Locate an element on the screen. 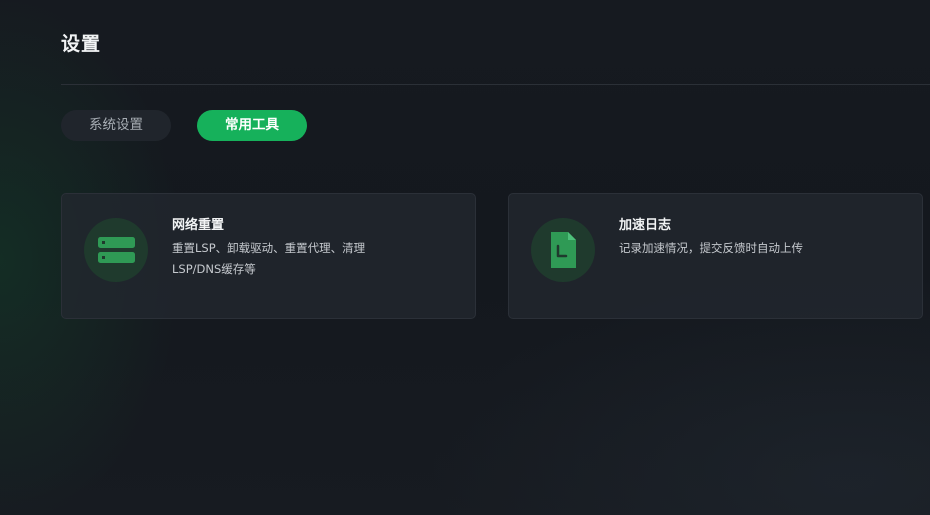 This screenshot has width=930, height=515. network-reset-card: 网络重置 重置LSP、卸载驱动、重置代理、清理LSP/DNS缓存等 is located at coordinates (268, 256).